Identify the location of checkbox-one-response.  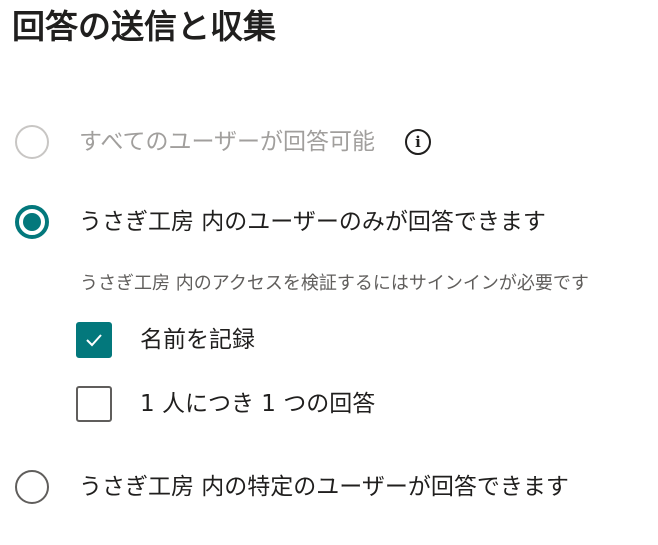
(94, 404).